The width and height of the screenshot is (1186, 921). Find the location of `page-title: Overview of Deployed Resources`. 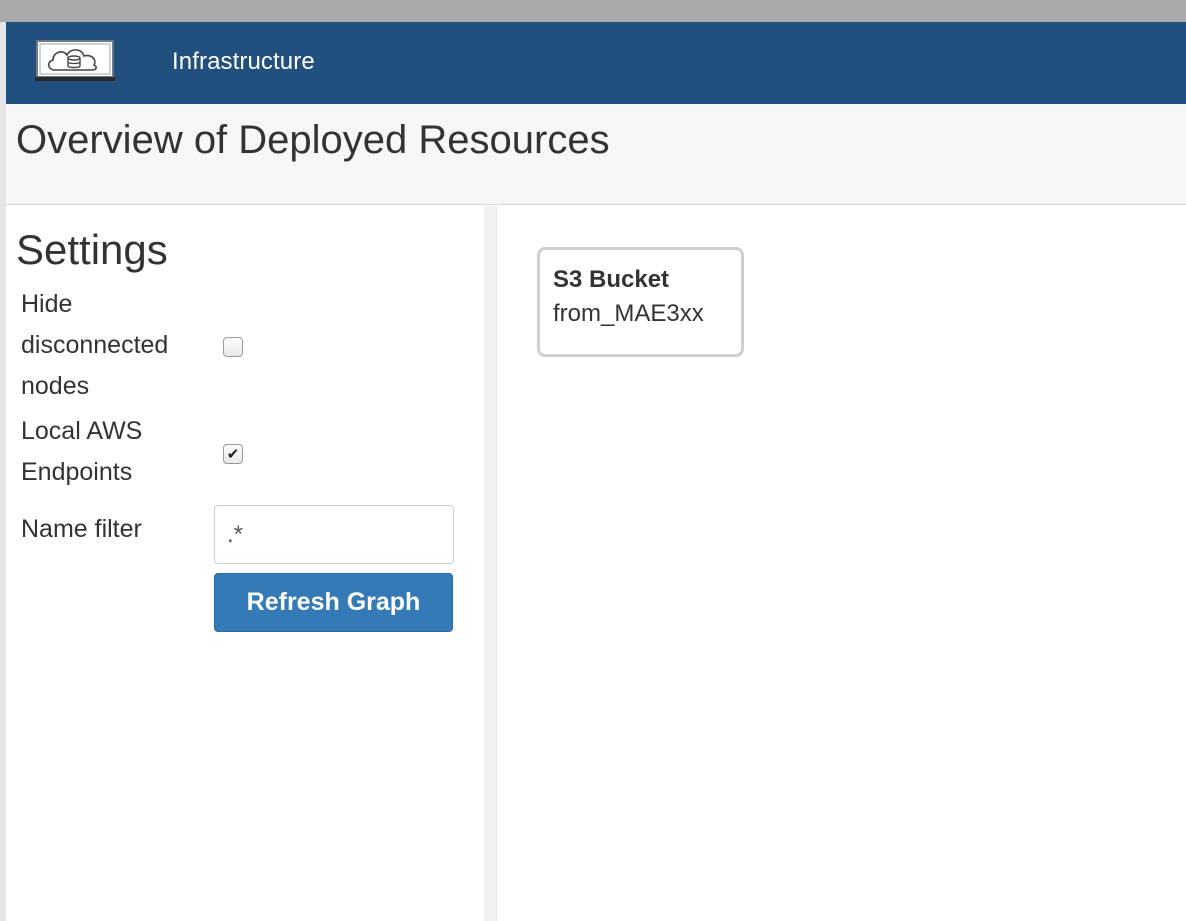

page-title: Overview of Deployed Resources is located at coordinates (313, 140).